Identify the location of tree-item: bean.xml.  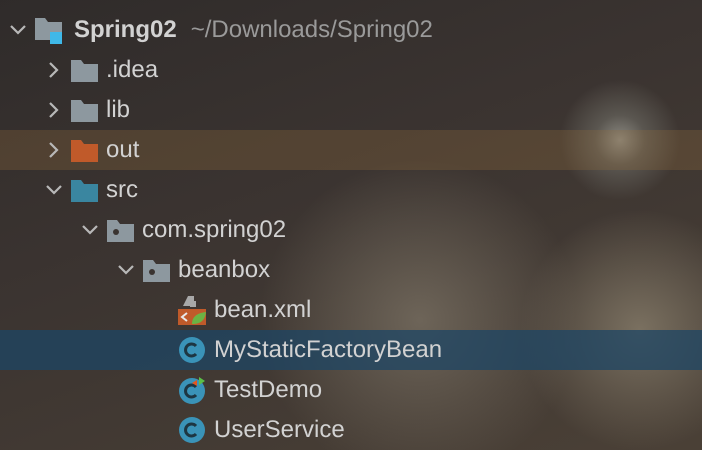
(351, 310).